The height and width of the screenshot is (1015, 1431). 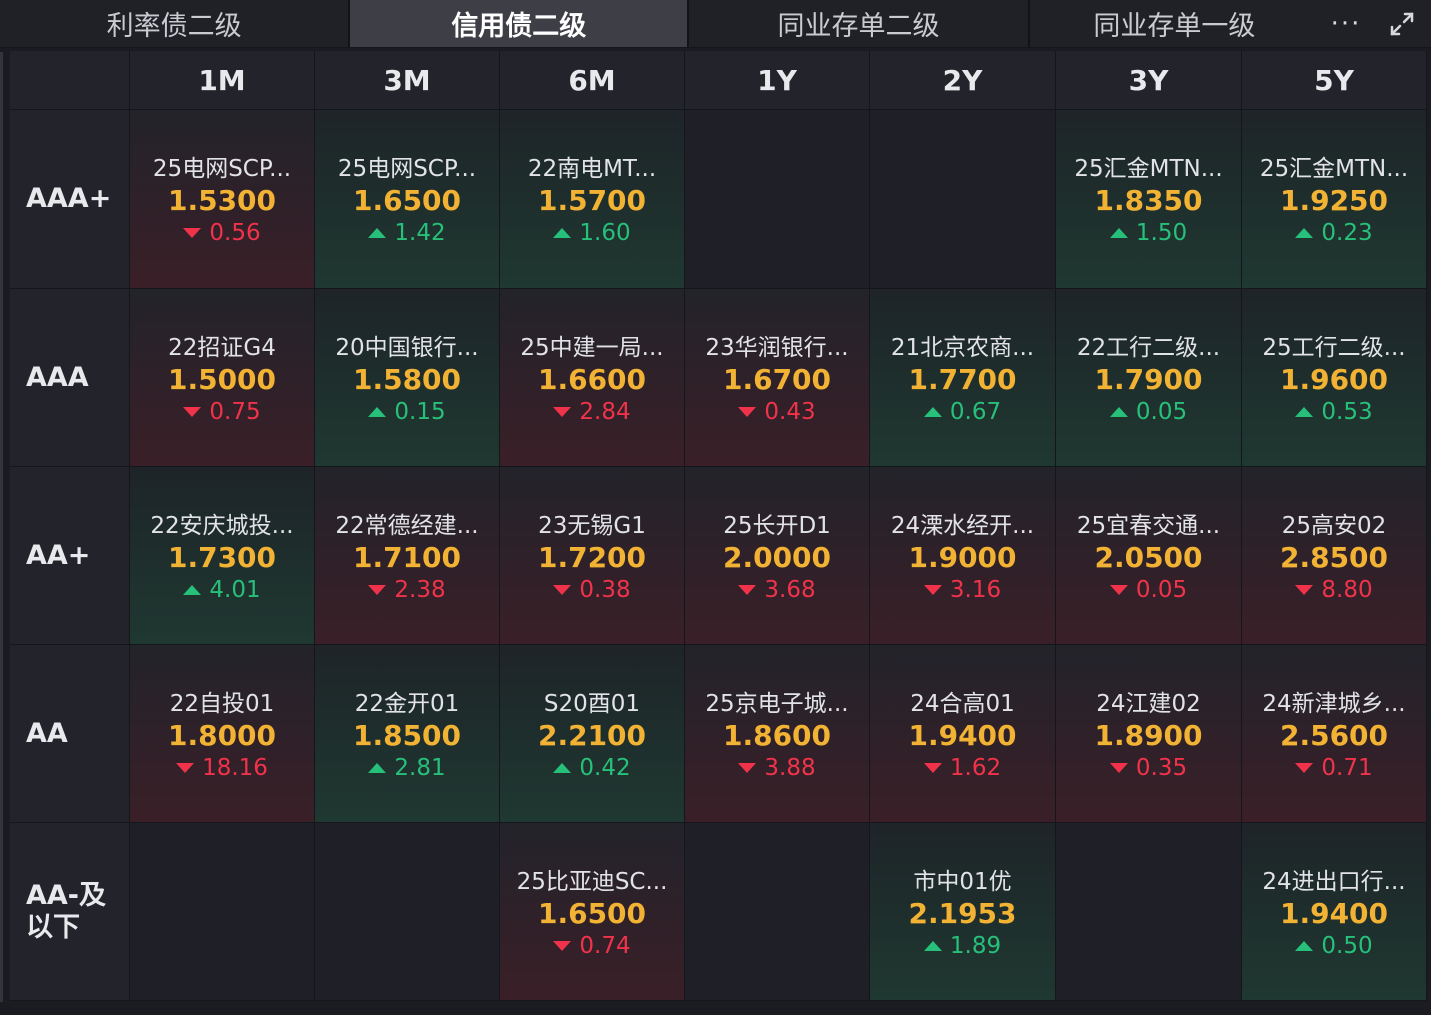 What do you see at coordinates (777, 378) in the screenshot?
I see `bond-cell: 23华润银行... 1.6700 0.43` at bounding box center [777, 378].